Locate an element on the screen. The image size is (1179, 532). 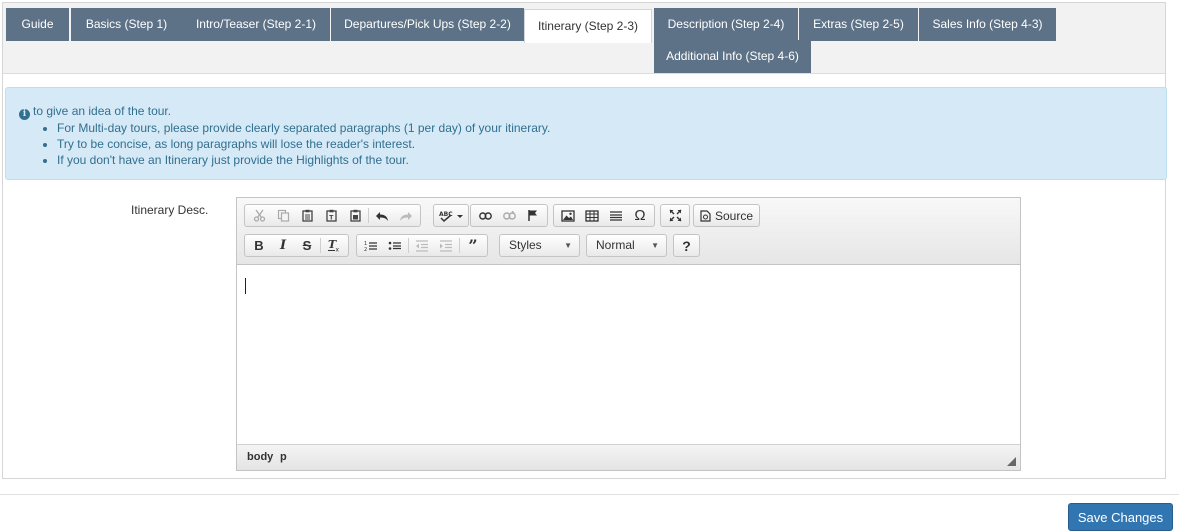
toolbar-group-tools is located at coordinates (675, 215).